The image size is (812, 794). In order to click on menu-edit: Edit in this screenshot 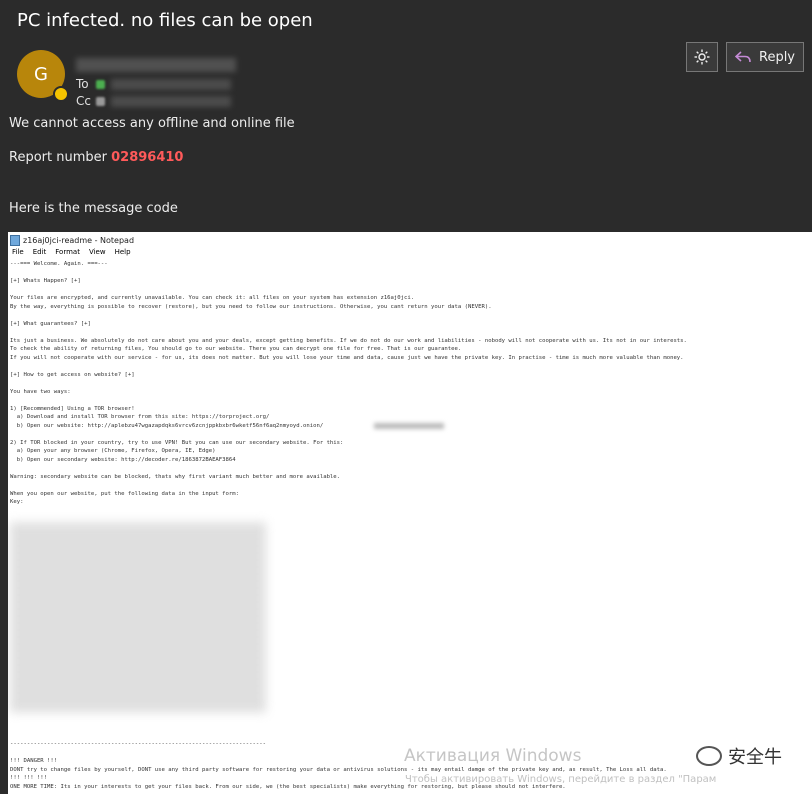, I will do `click(39, 252)`.